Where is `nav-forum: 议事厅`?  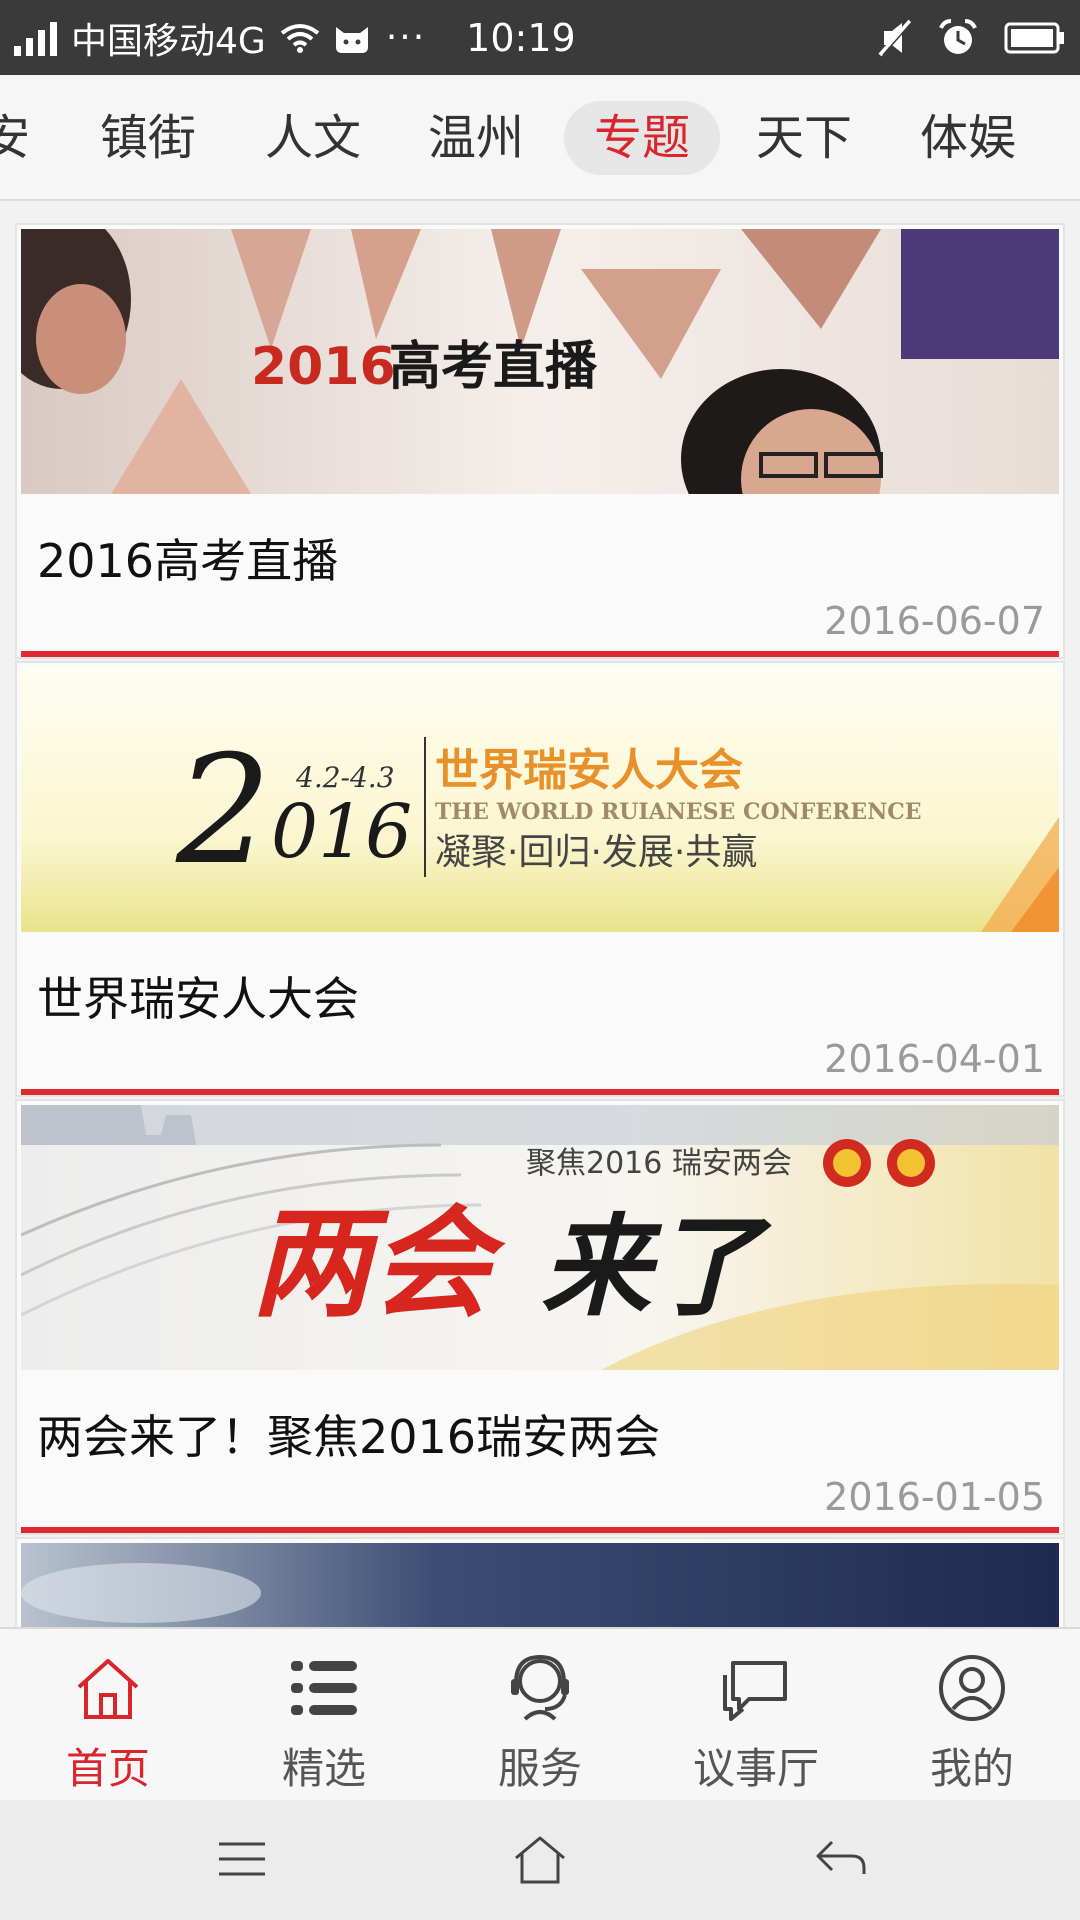
nav-forum: 议事厅 is located at coordinates (756, 1714).